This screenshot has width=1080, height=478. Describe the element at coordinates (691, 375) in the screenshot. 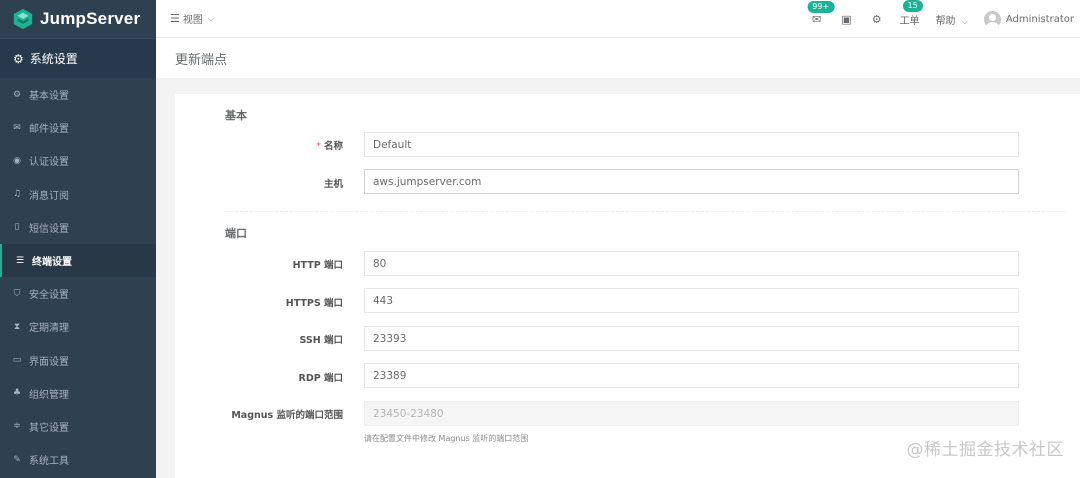

I see `rdp-port-field: 23389` at that location.